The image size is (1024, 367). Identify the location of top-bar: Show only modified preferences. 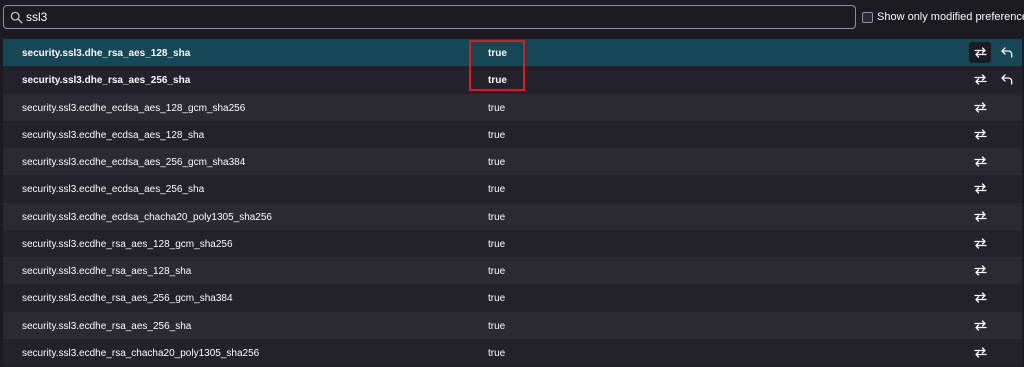
(512, 19).